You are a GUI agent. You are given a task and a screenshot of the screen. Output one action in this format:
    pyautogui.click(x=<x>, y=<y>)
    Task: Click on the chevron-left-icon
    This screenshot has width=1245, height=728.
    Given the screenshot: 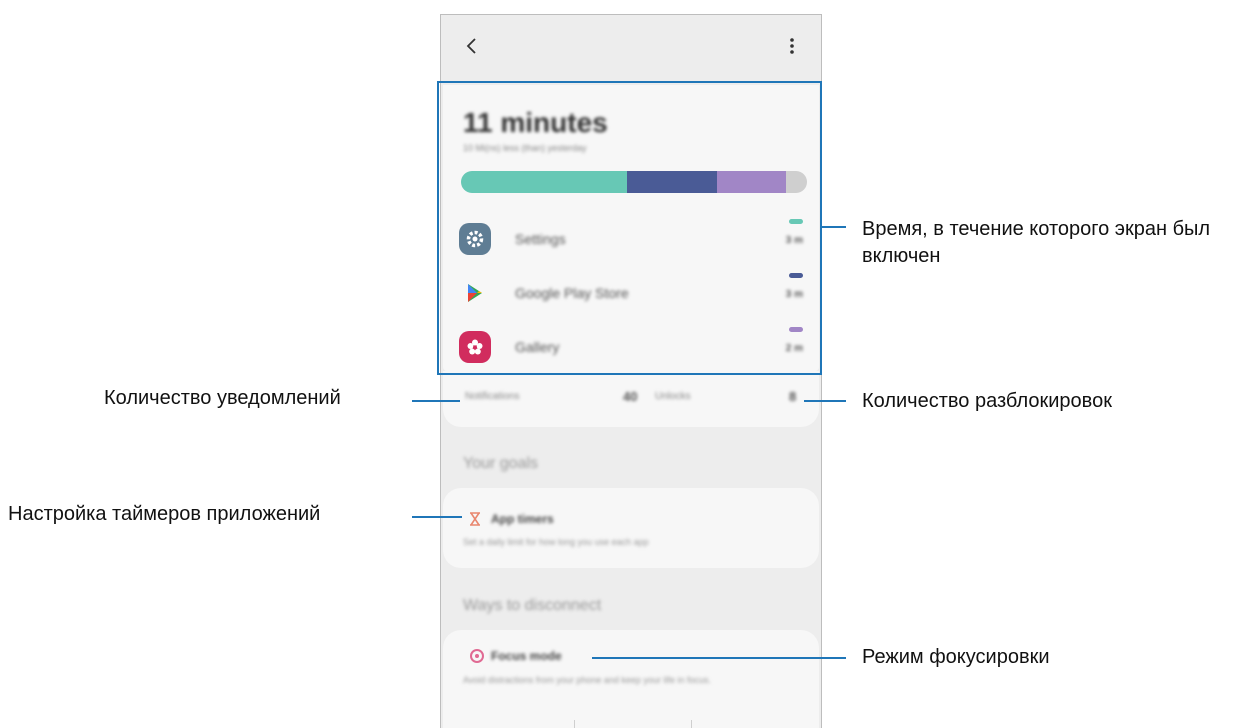 What is the action you would take?
    pyautogui.click(x=471, y=46)
    